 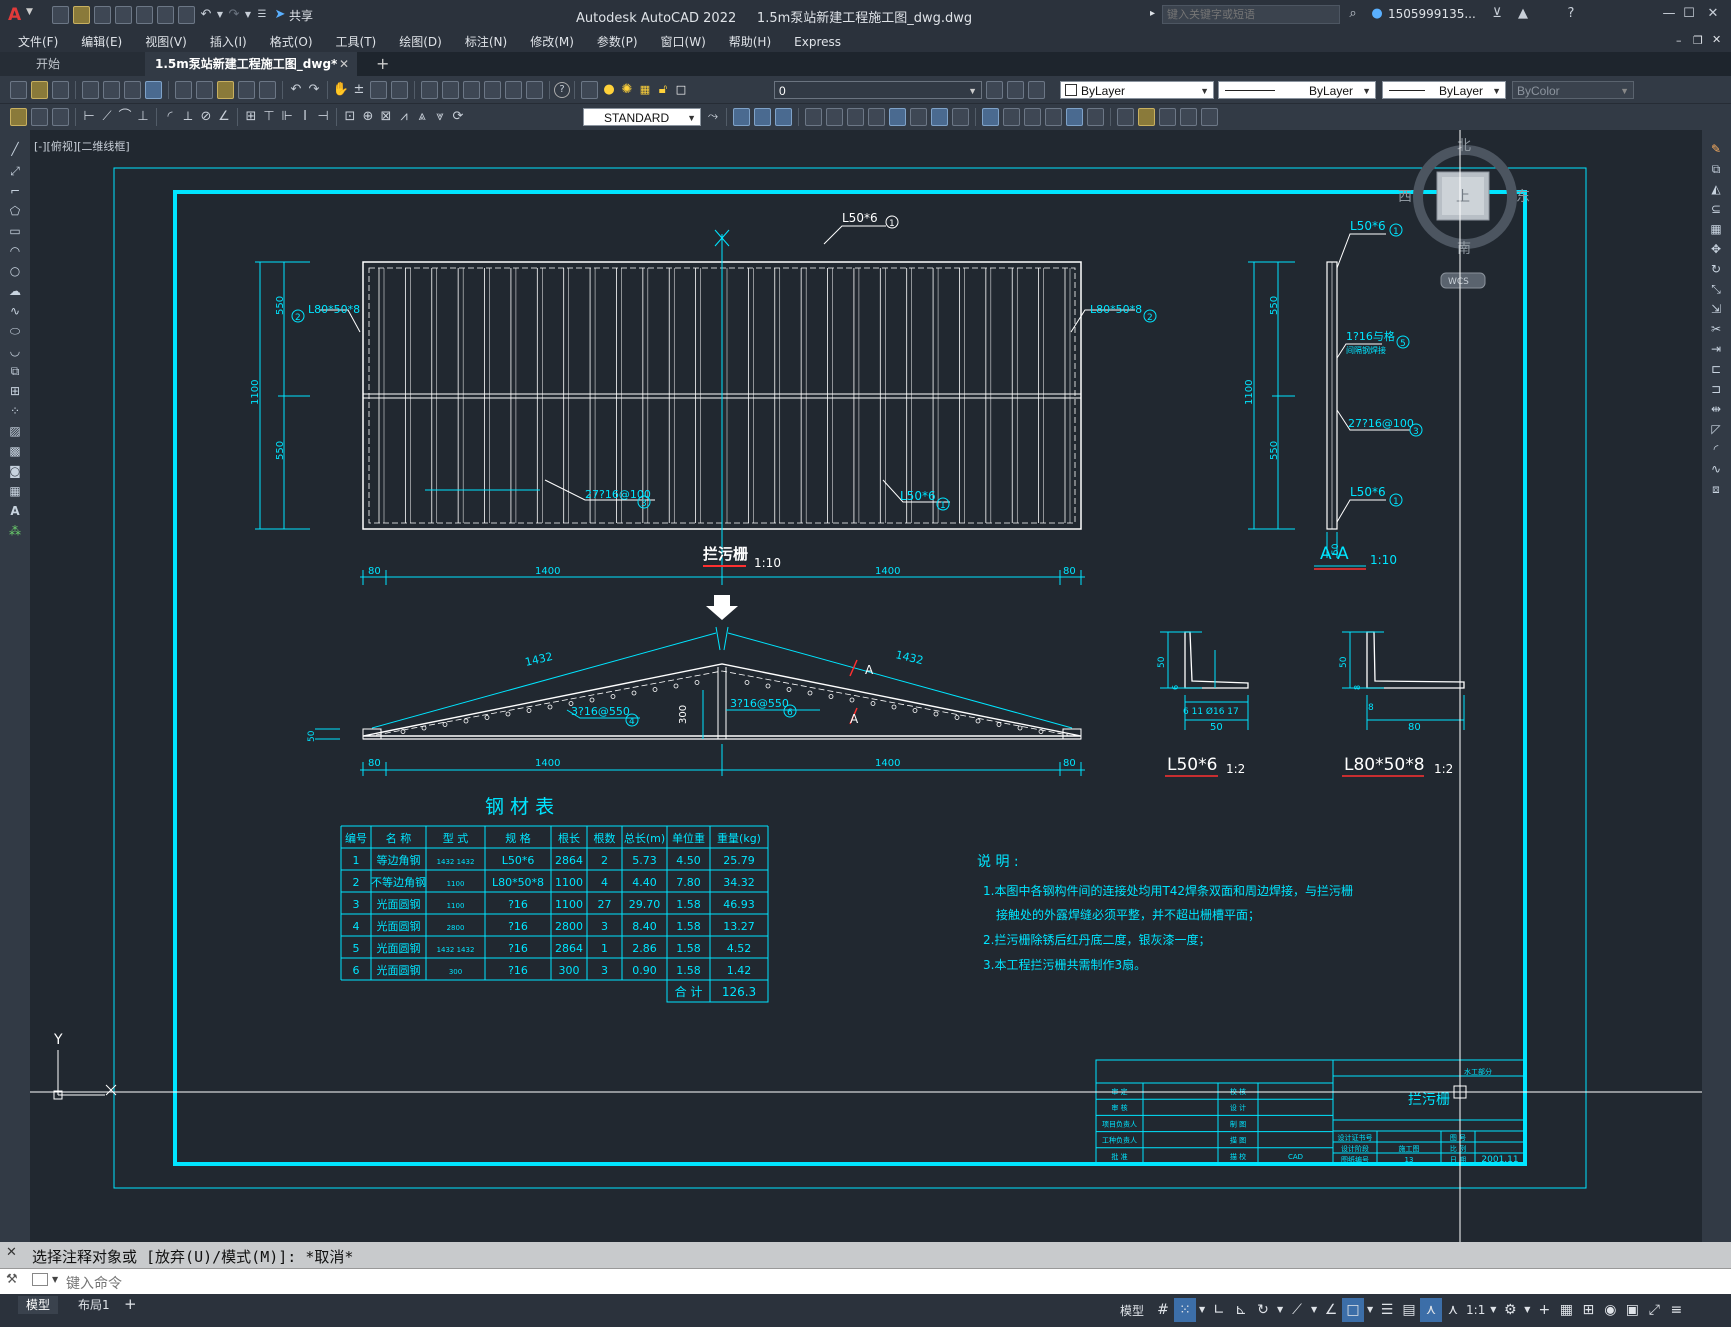 I want to click on open-icon, so click(x=81, y=15).